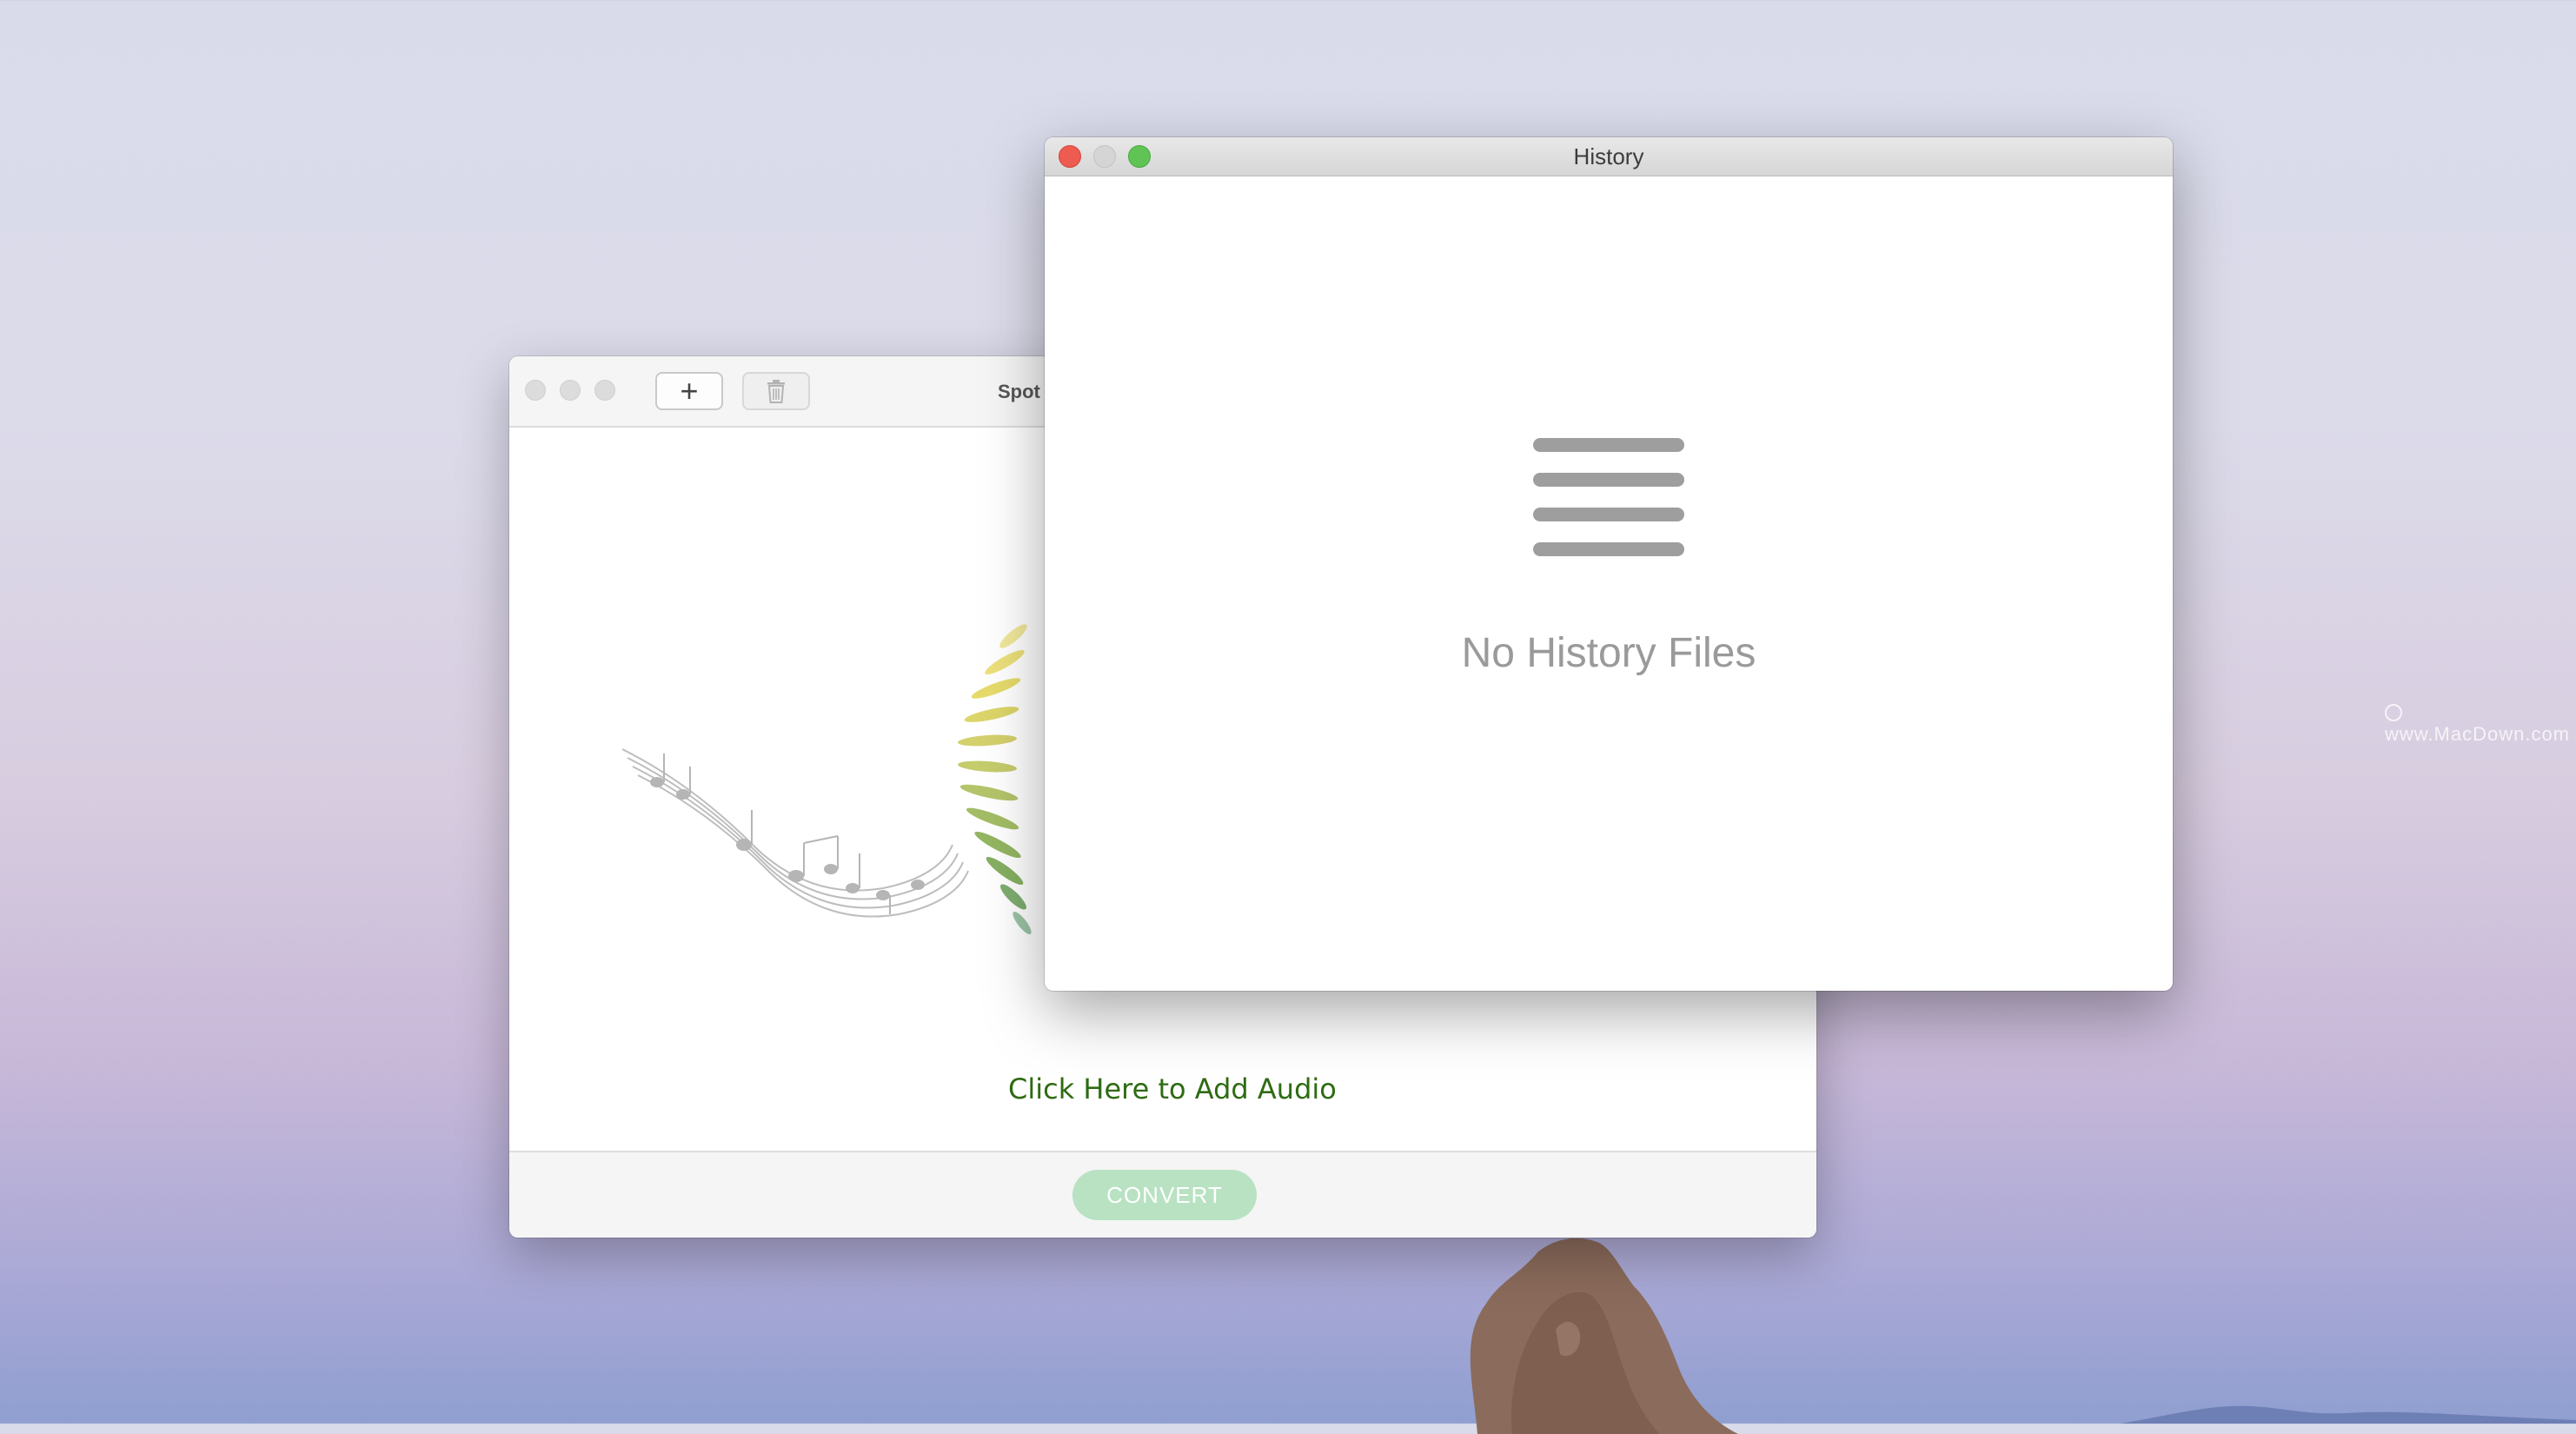 Image resolution: width=2576 pixels, height=1434 pixels. Describe the element at coordinates (995, 779) in the screenshot. I see `sound-wave-illustration` at that location.